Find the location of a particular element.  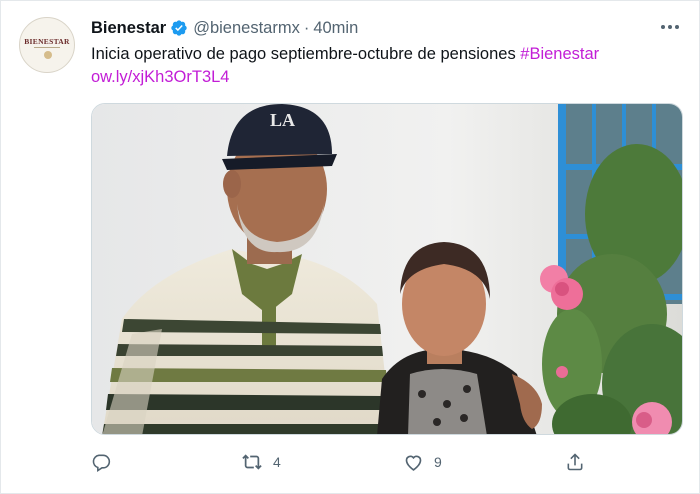

hashtag-link: #Bienestar is located at coordinates (559, 54).